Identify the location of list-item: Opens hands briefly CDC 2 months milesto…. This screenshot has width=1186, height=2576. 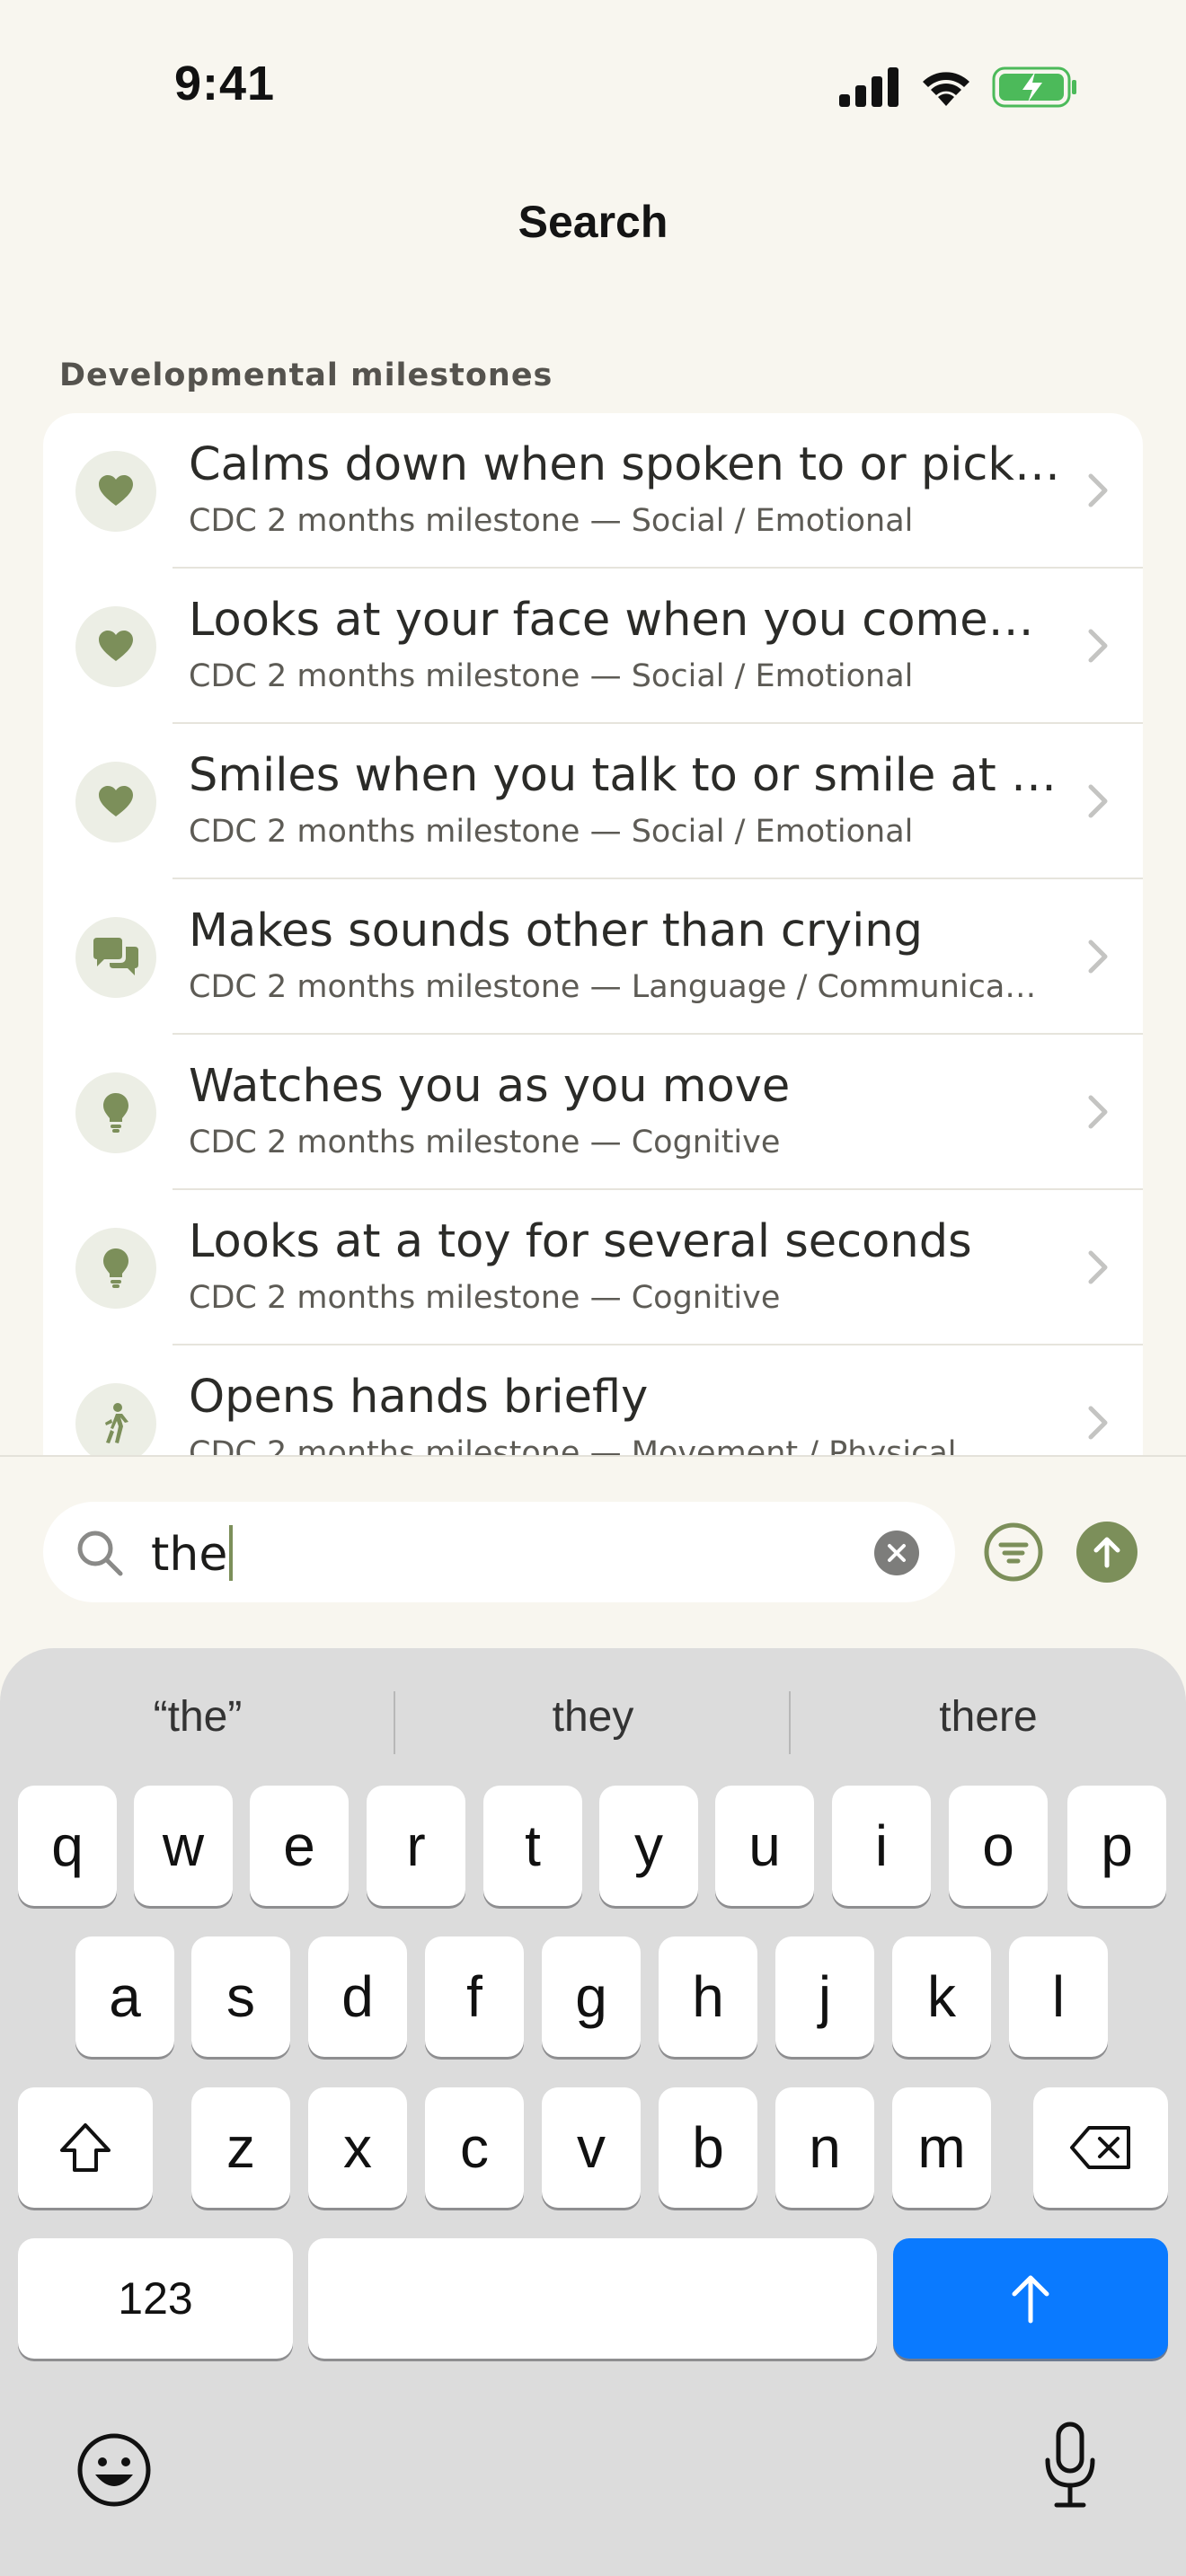
(593, 1400).